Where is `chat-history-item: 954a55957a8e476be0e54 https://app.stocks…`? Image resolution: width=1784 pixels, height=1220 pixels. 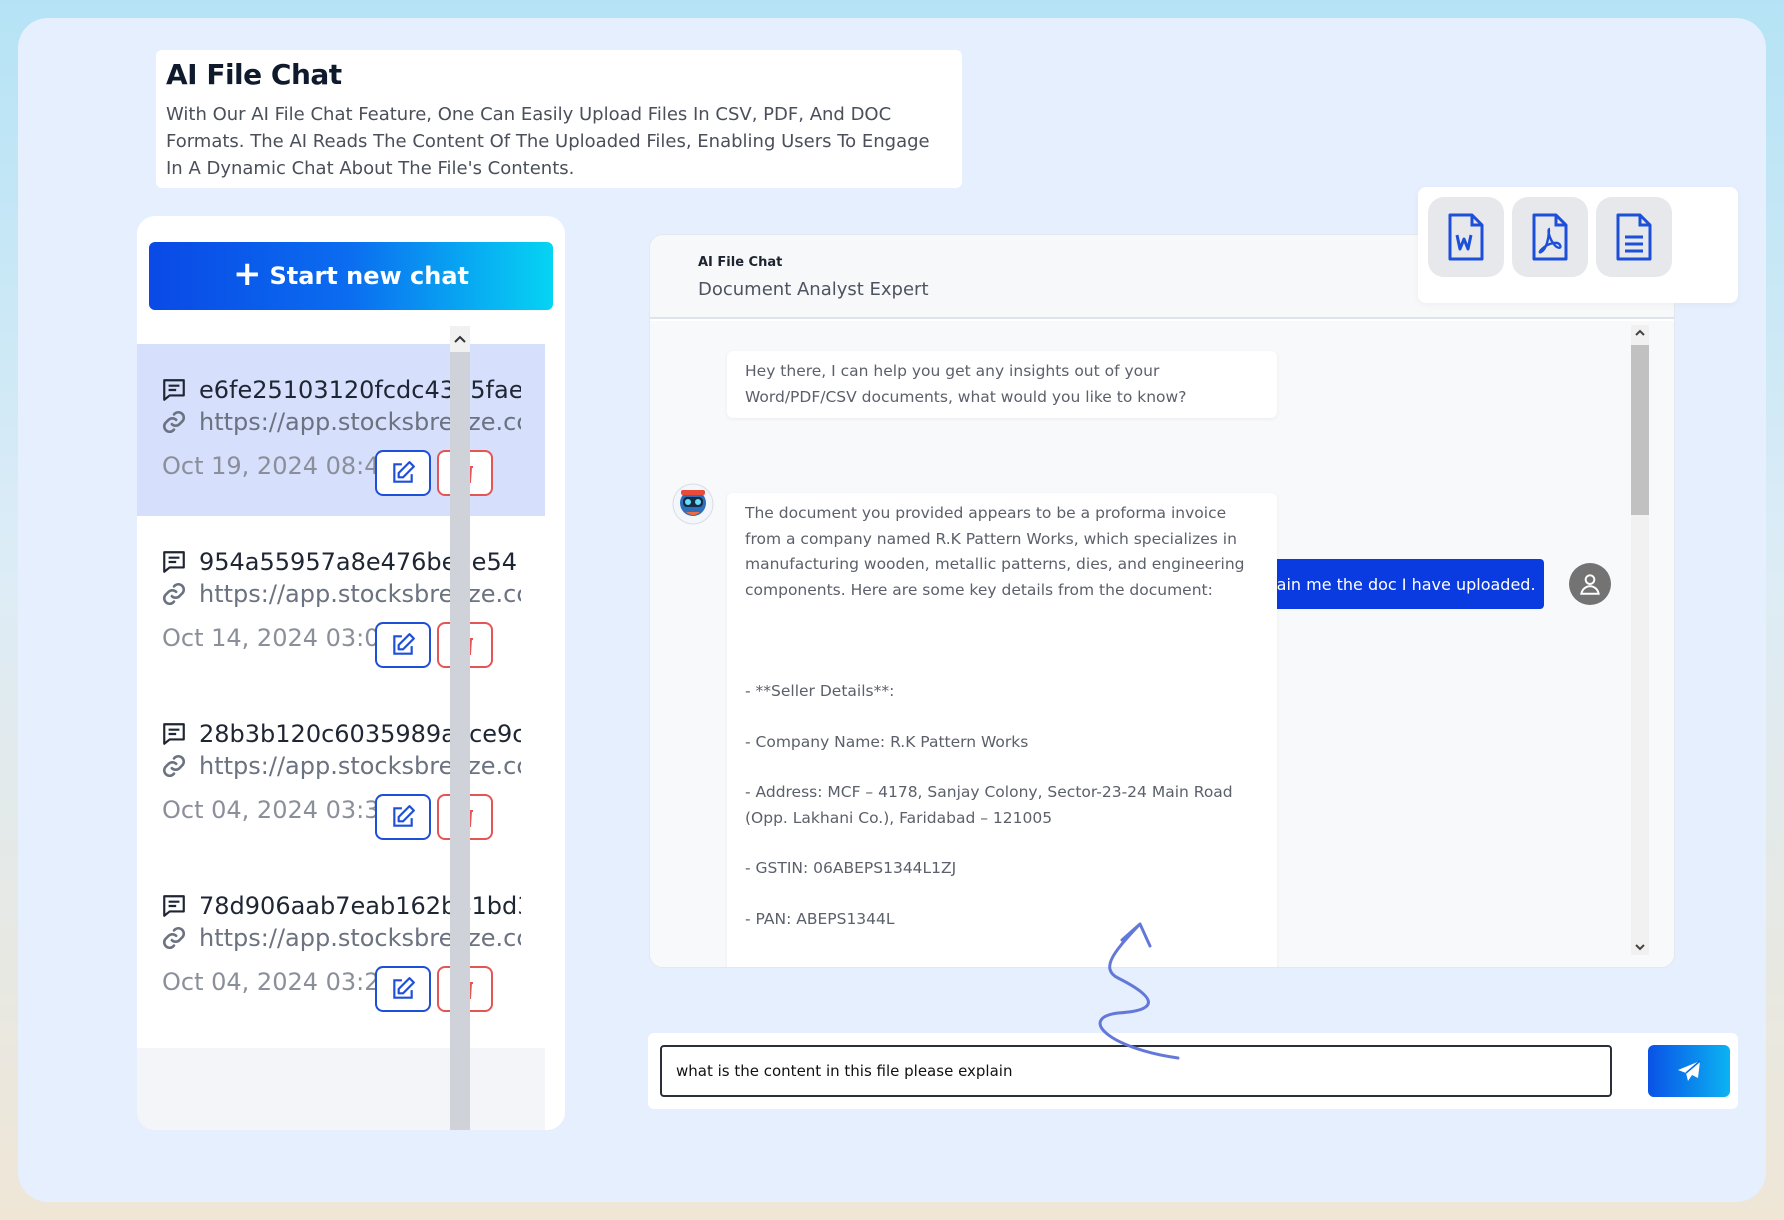
chat-history-item: 954a55957a8e476be0e54 https://app.stocks… is located at coordinates (341, 610).